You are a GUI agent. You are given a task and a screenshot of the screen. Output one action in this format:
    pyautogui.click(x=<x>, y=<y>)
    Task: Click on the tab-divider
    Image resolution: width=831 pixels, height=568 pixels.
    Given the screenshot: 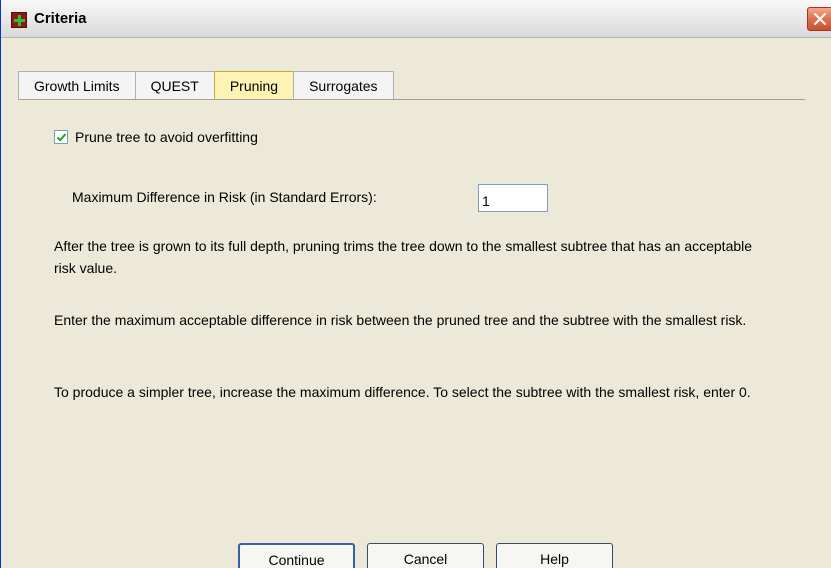 What is the action you would take?
    pyautogui.click(x=411, y=99)
    